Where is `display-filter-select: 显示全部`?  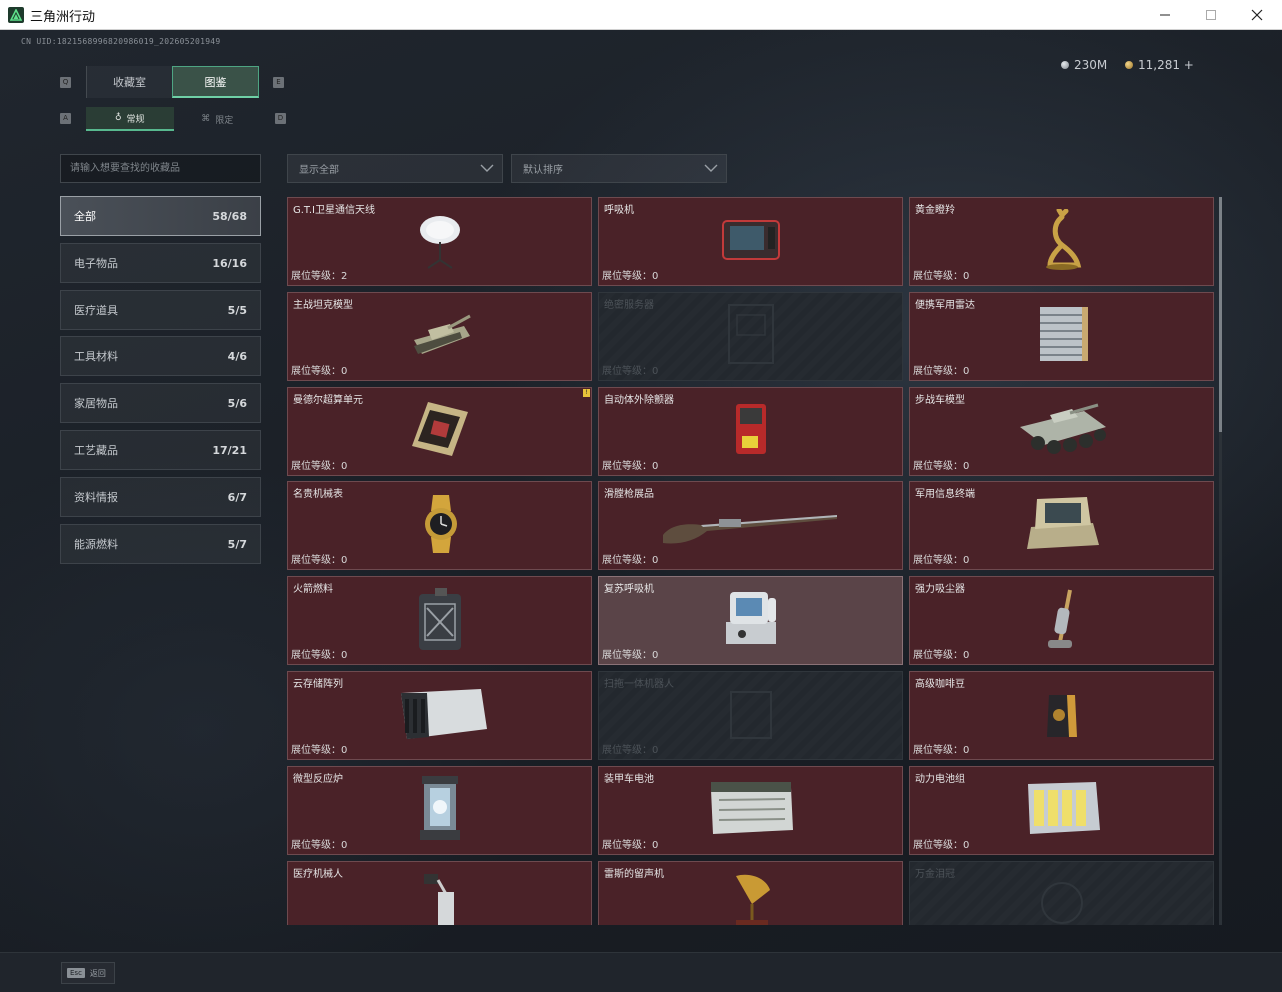
display-filter-select: 显示全部 is located at coordinates (395, 168).